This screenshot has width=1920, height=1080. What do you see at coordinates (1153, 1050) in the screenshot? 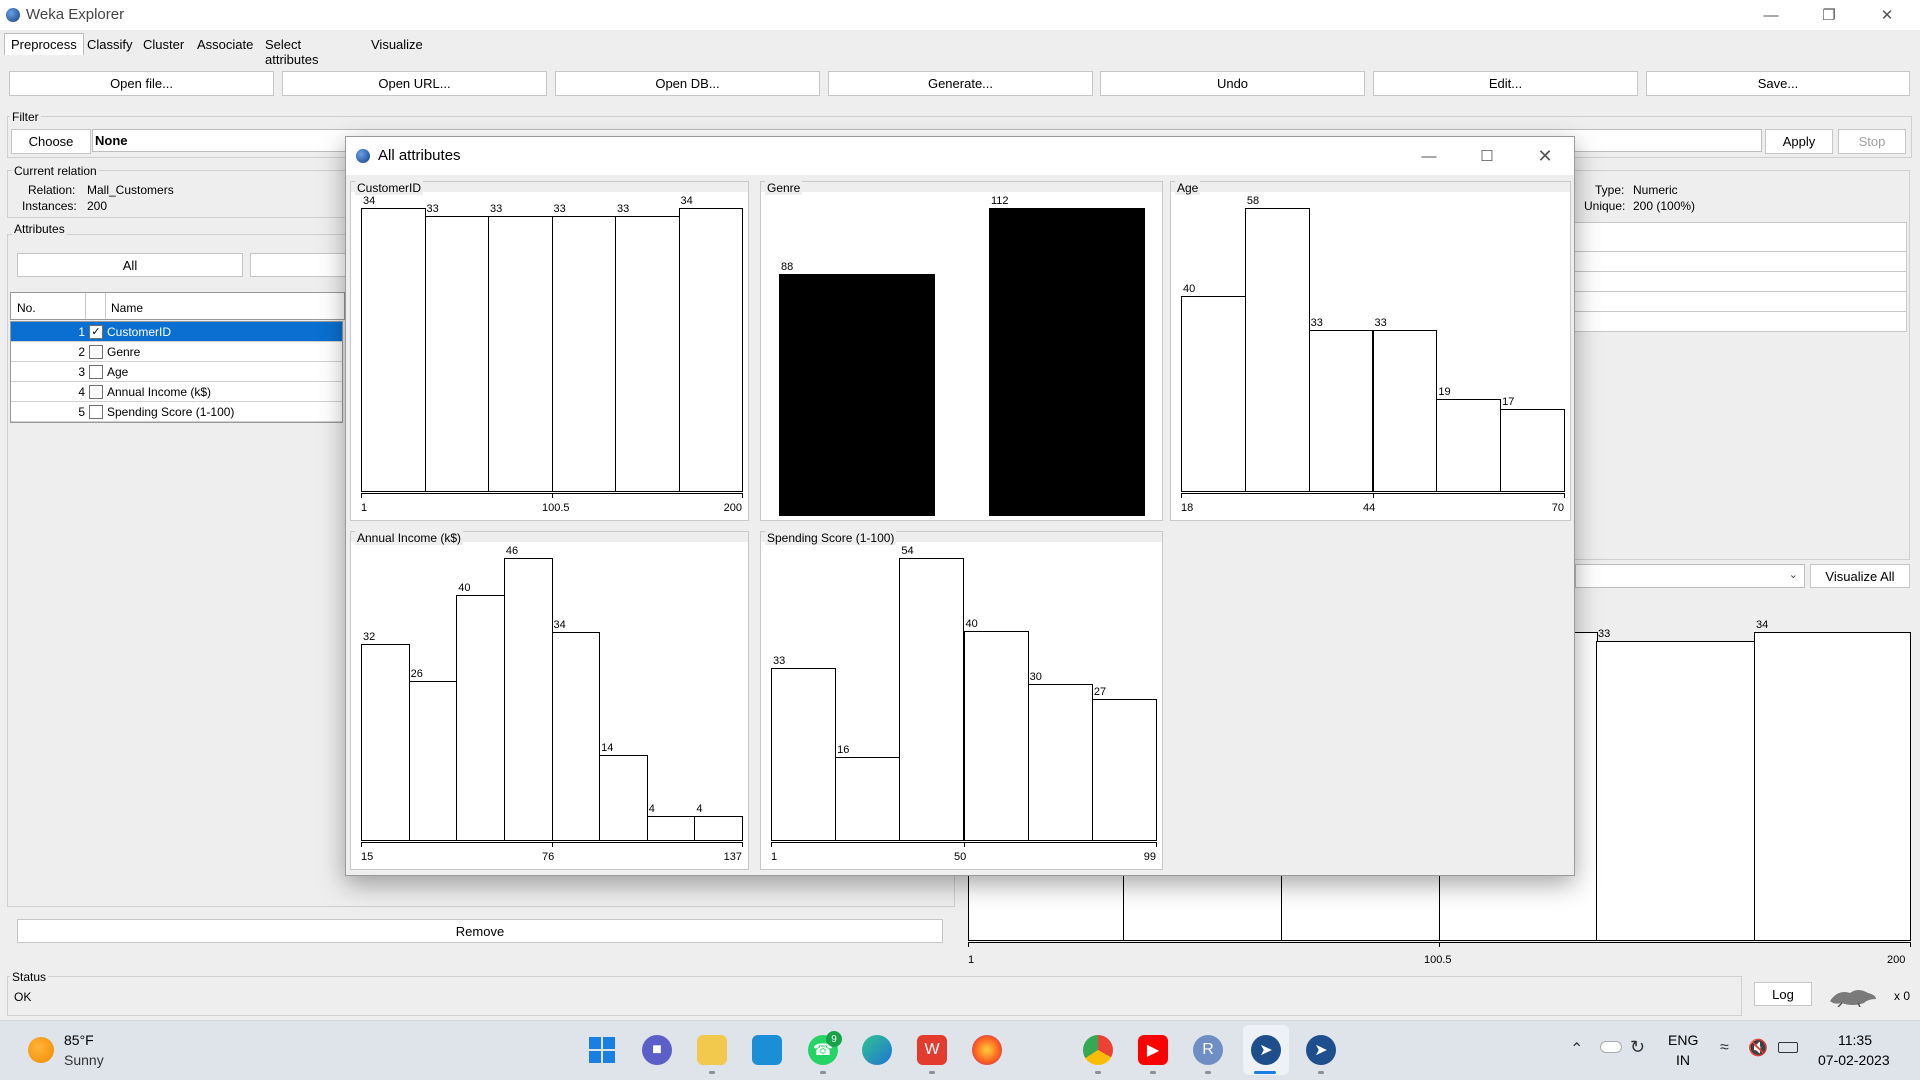
I see `youtube-icon: ▶` at bounding box center [1153, 1050].